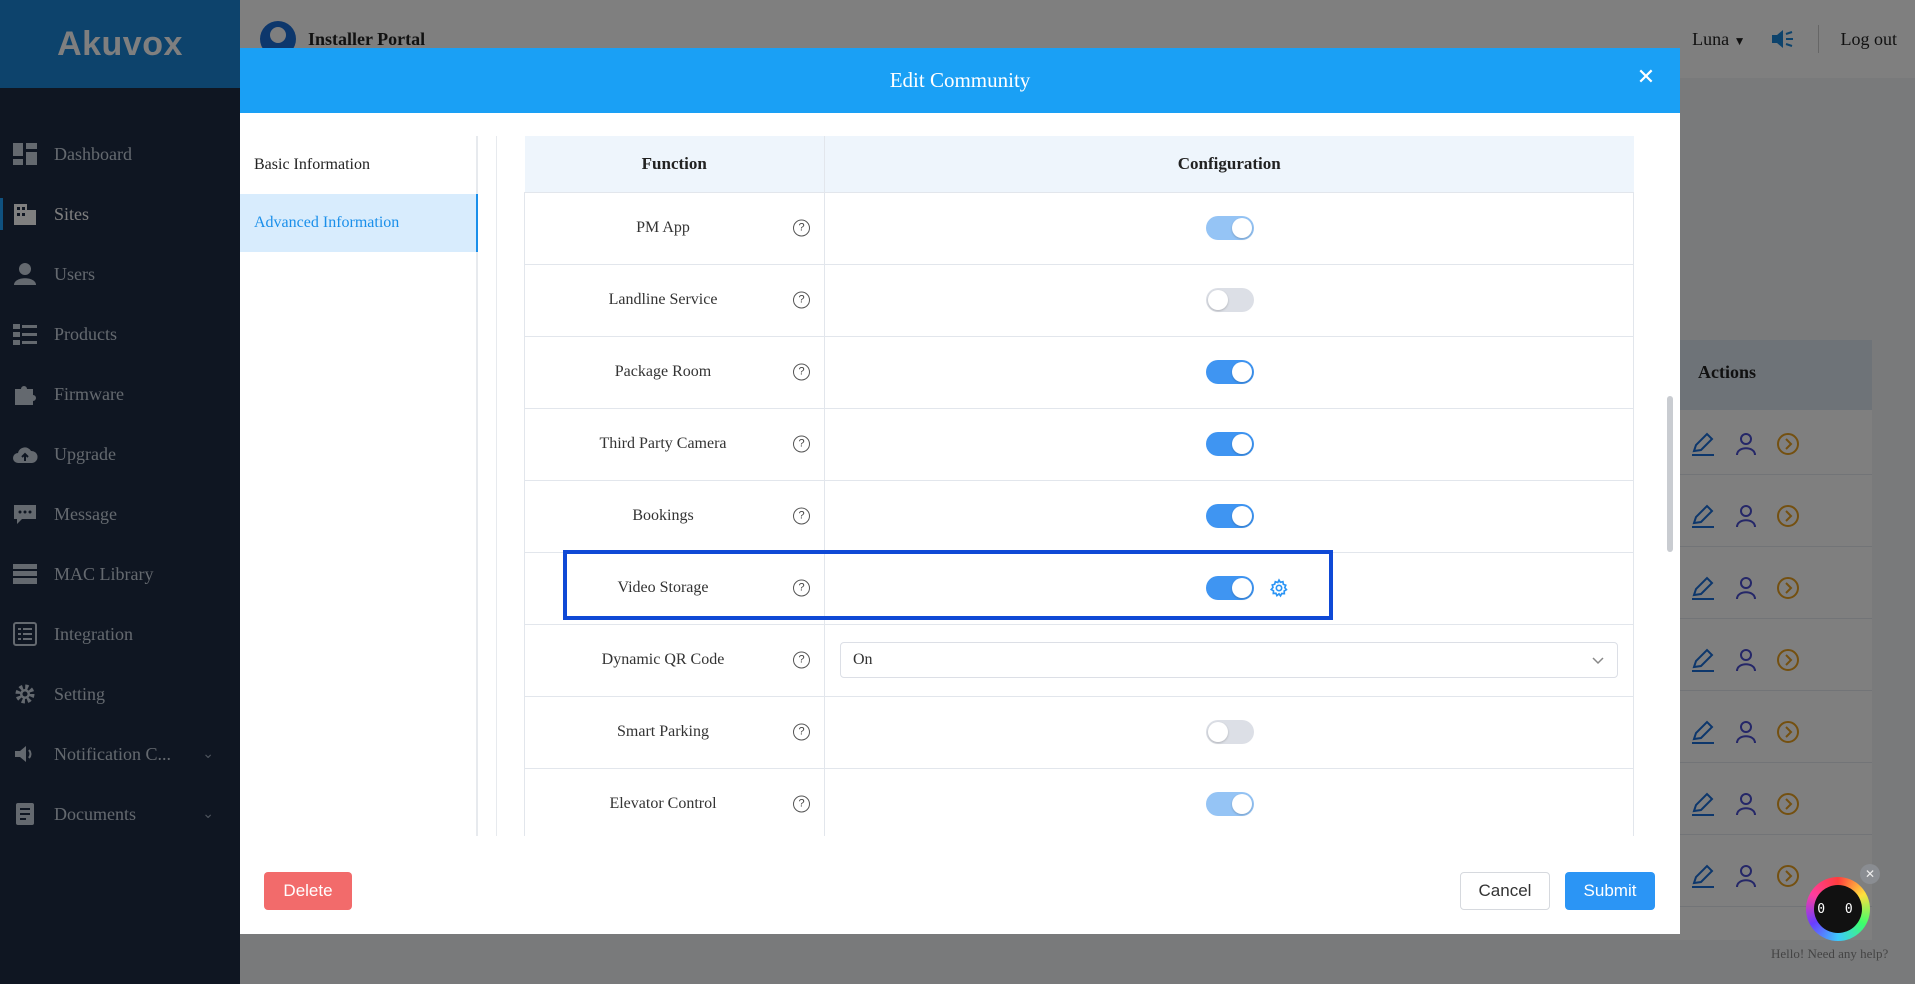 The width and height of the screenshot is (1915, 984). I want to click on dynamic-qr-select: On, so click(1229, 660).